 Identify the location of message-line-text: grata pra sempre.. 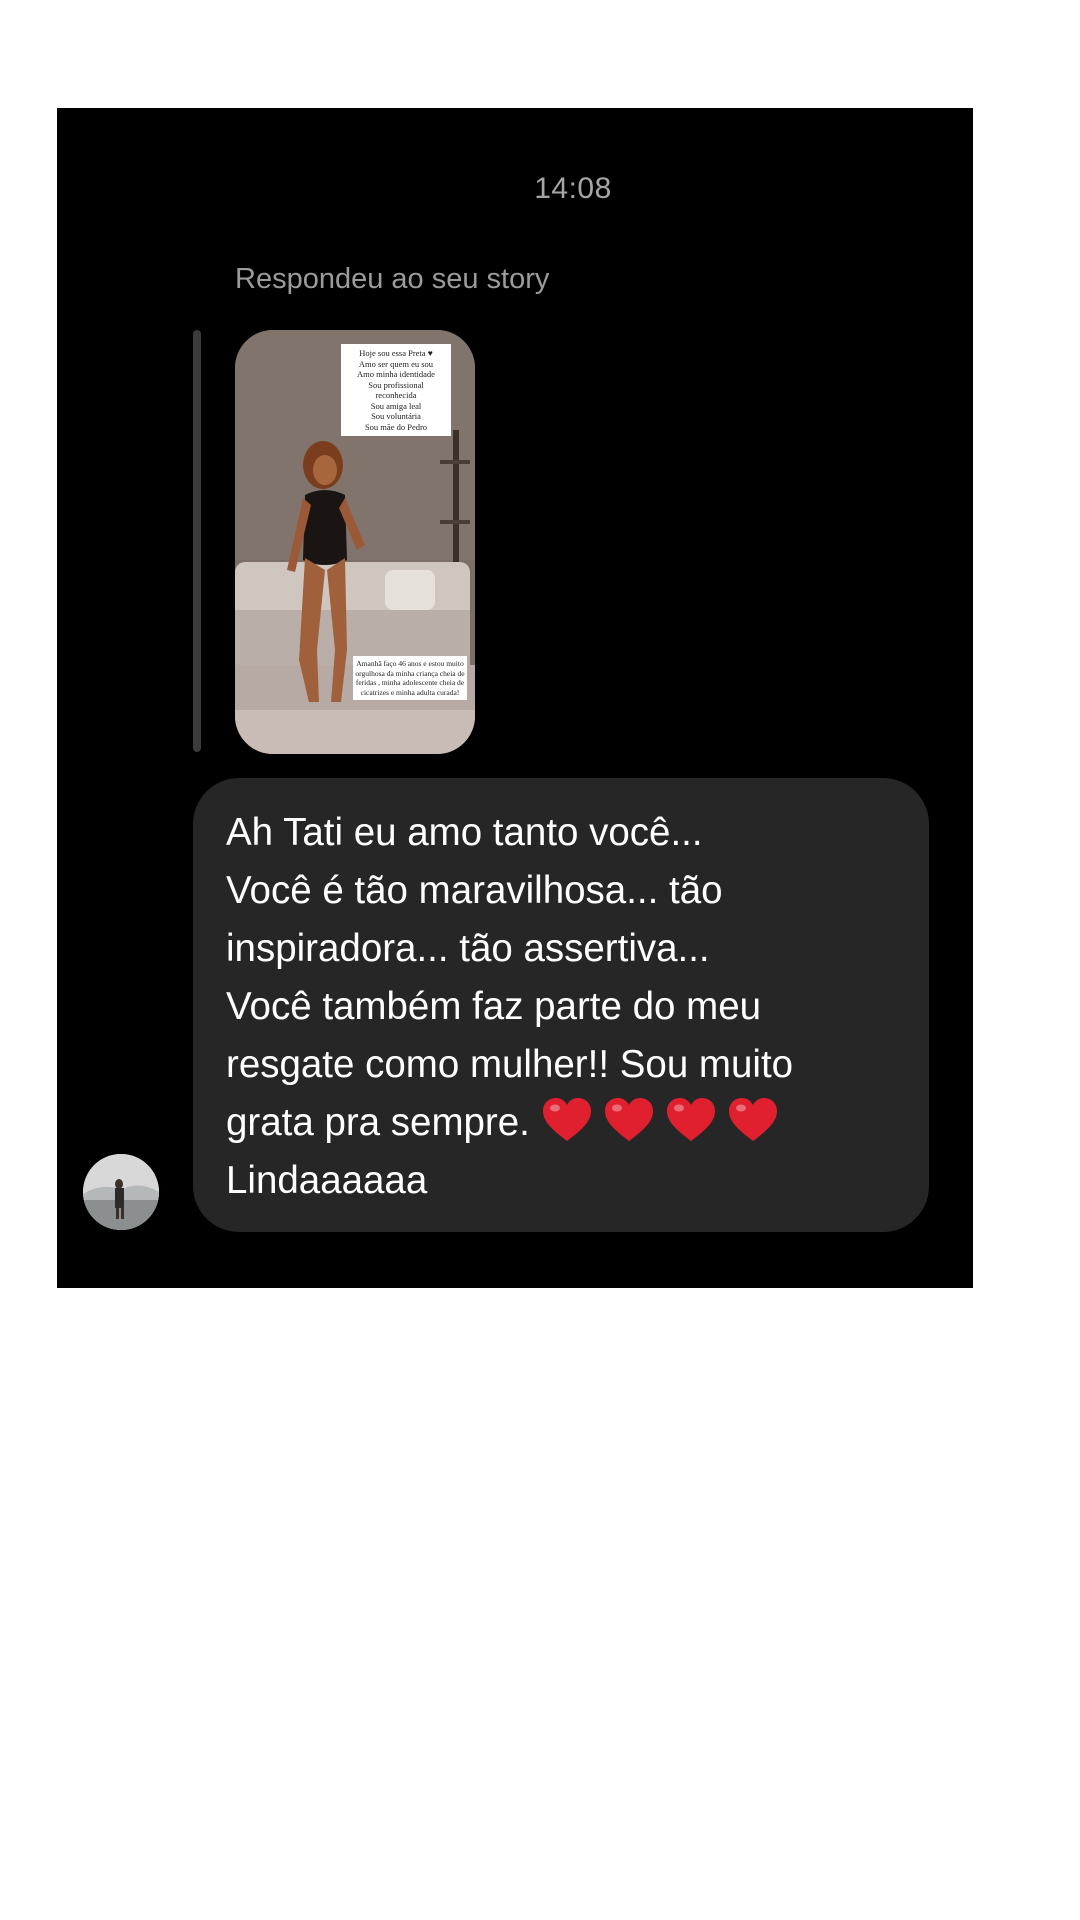
(378, 1122).